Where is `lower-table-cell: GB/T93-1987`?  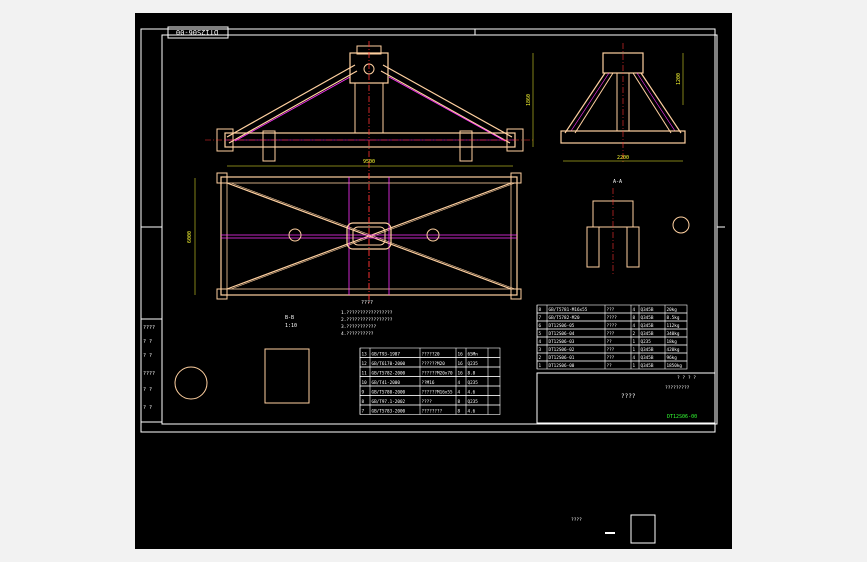 lower-table-cell: GB/T93-1987 is located at coordinates (386, 355).